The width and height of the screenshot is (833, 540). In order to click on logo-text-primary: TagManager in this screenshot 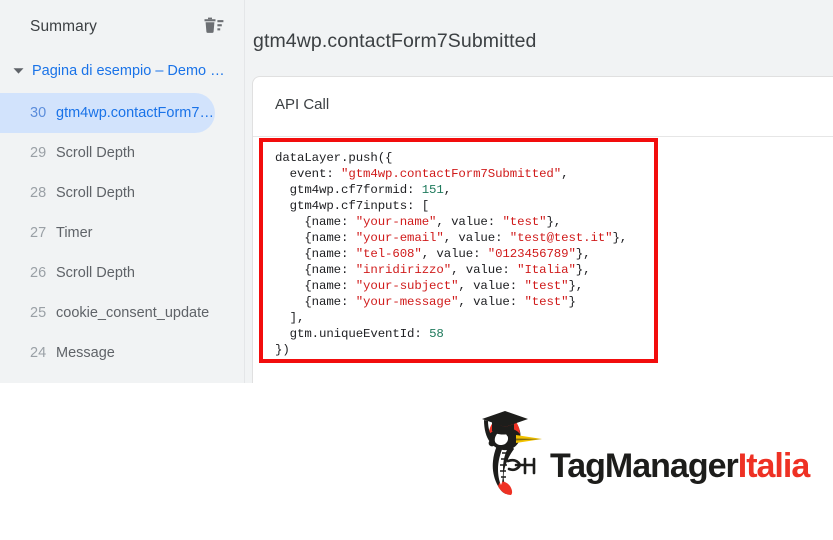, I will do `click(644, 466)`.